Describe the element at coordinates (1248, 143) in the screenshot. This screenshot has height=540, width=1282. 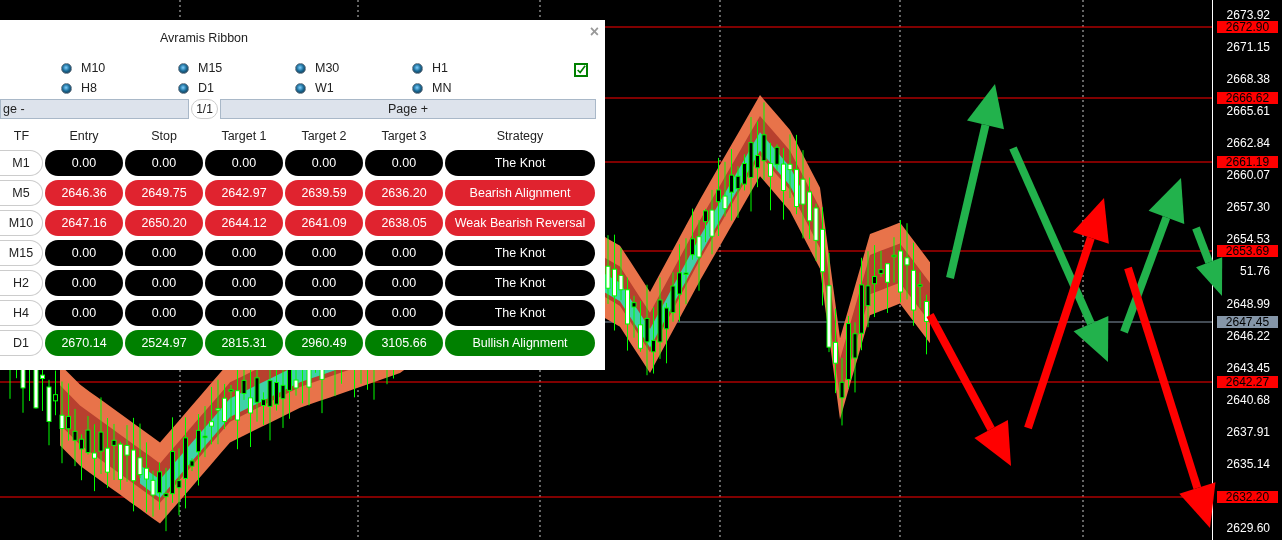
I see `price-label: 2662.84` at that location.